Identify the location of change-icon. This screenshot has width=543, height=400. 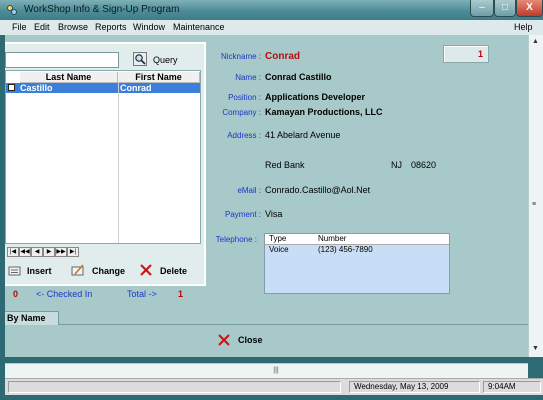
(78, 270).